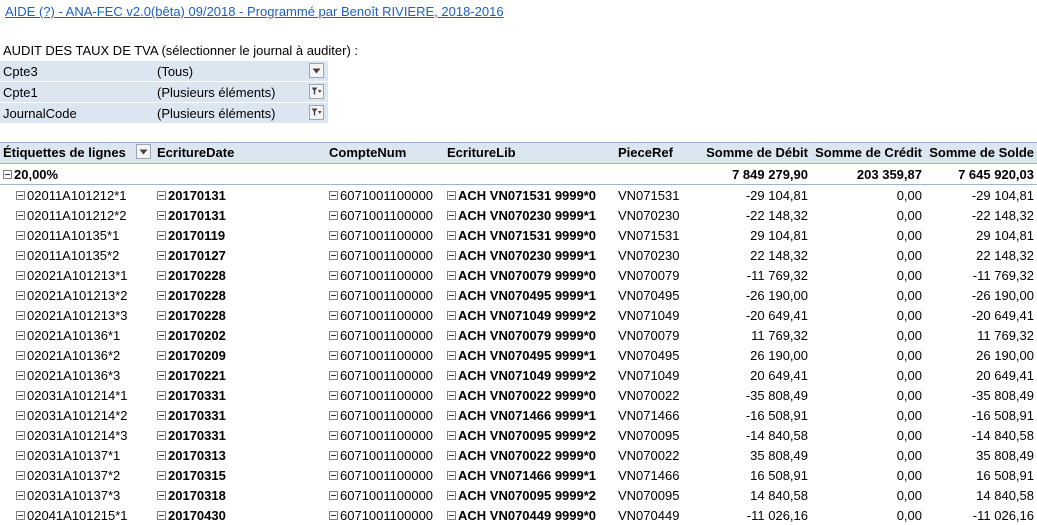  I want to click on row-label: 02011A10135*2, so click(67, 255).